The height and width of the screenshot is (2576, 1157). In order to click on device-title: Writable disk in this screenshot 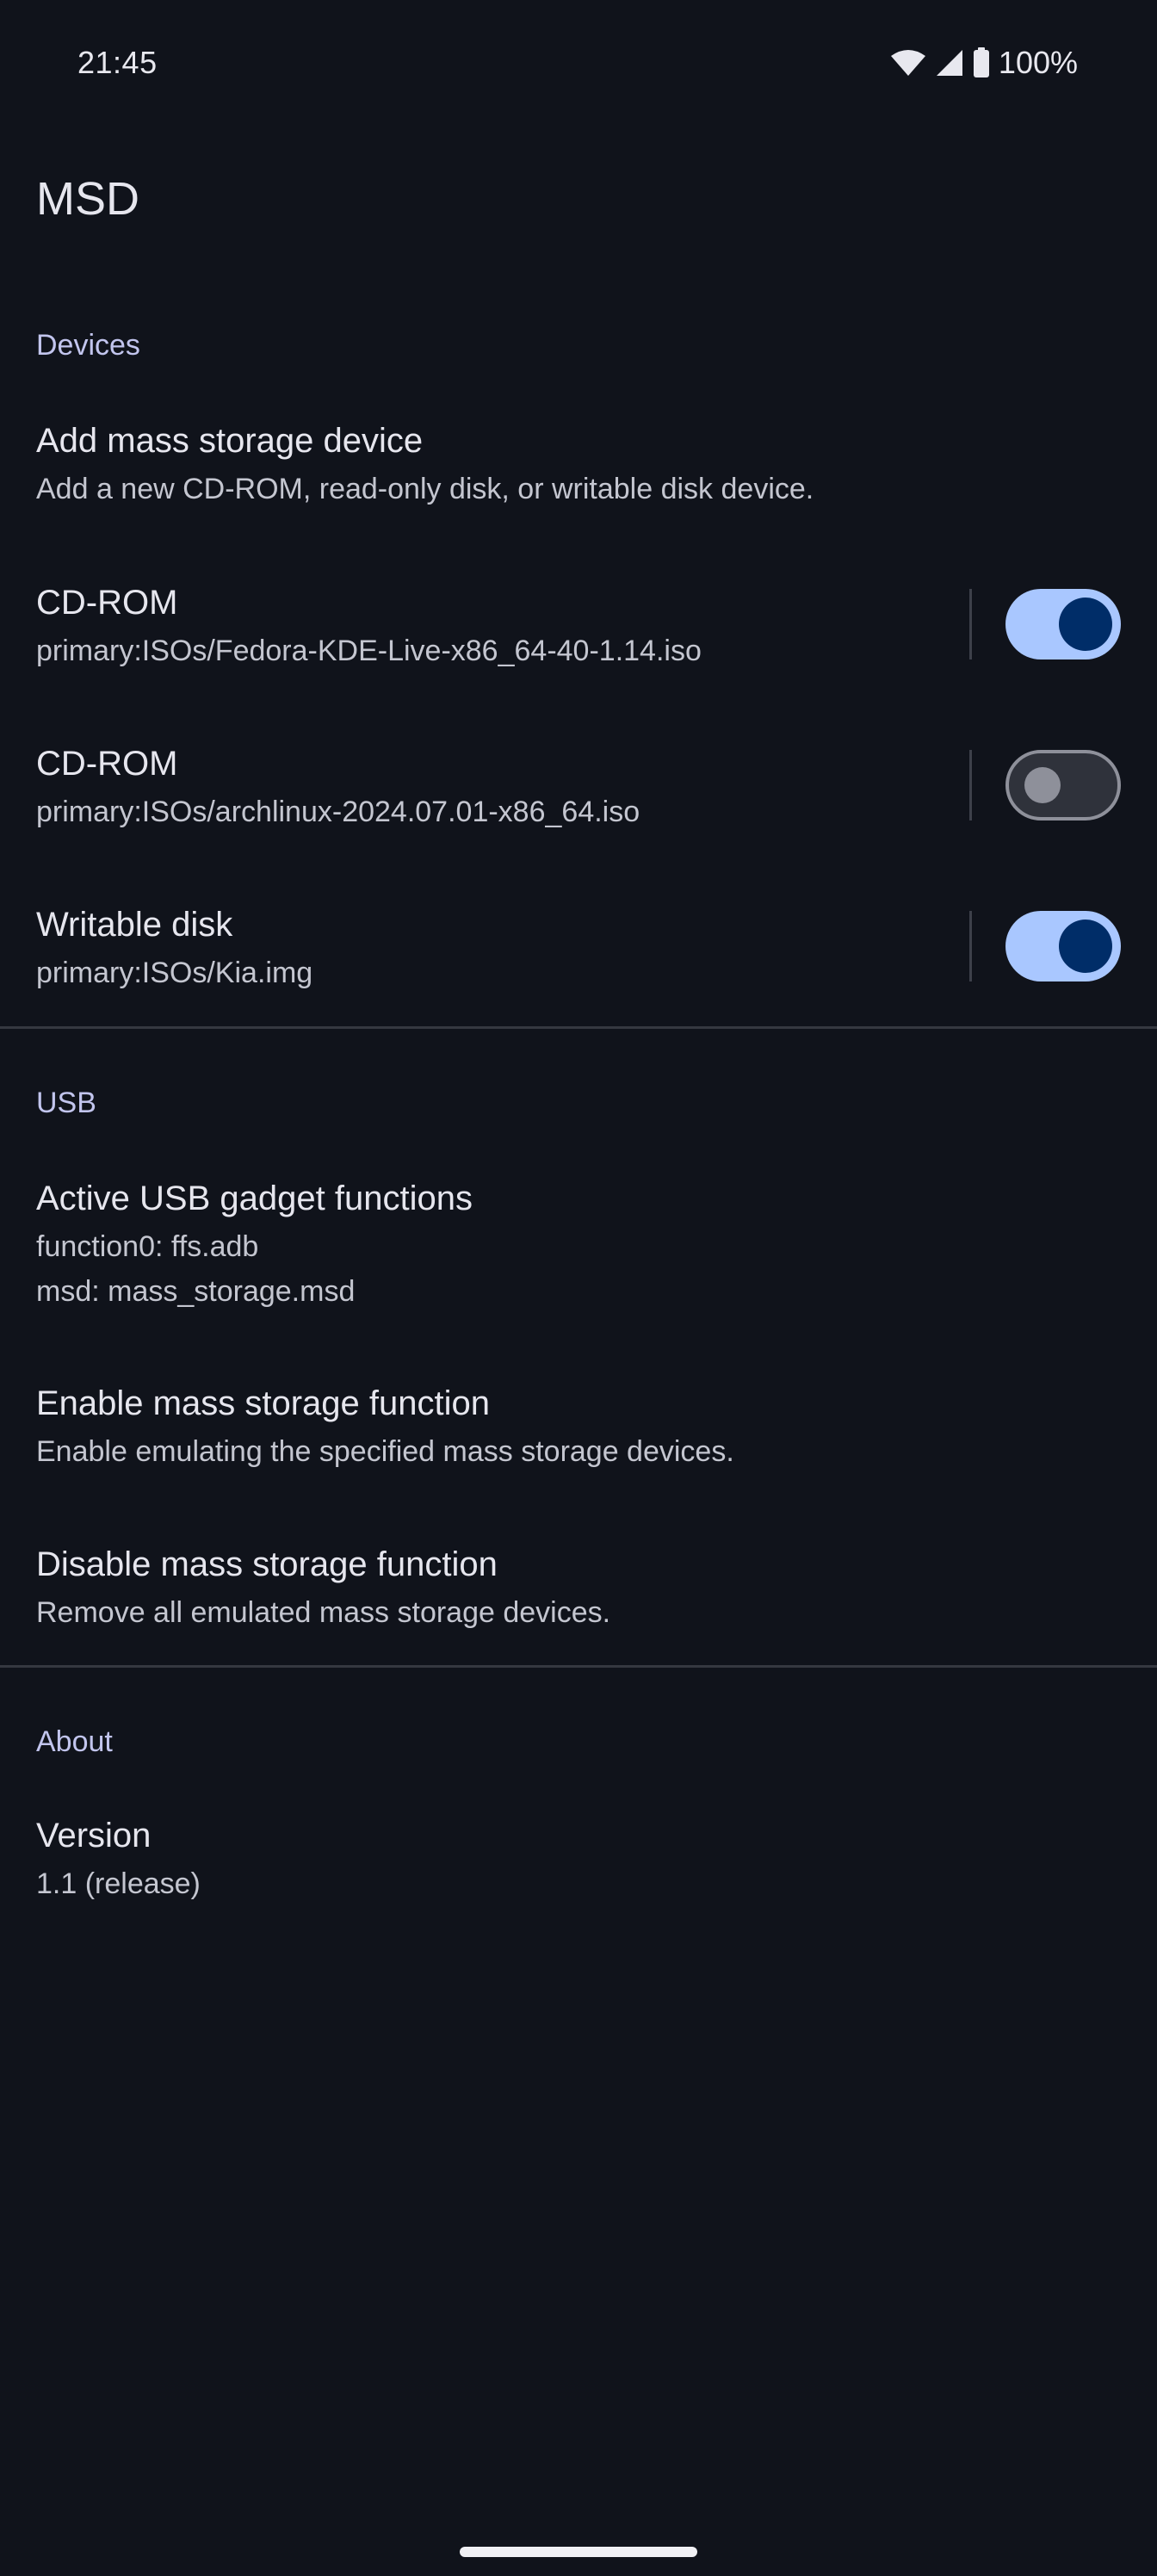, I will do `click(134, 925)`.